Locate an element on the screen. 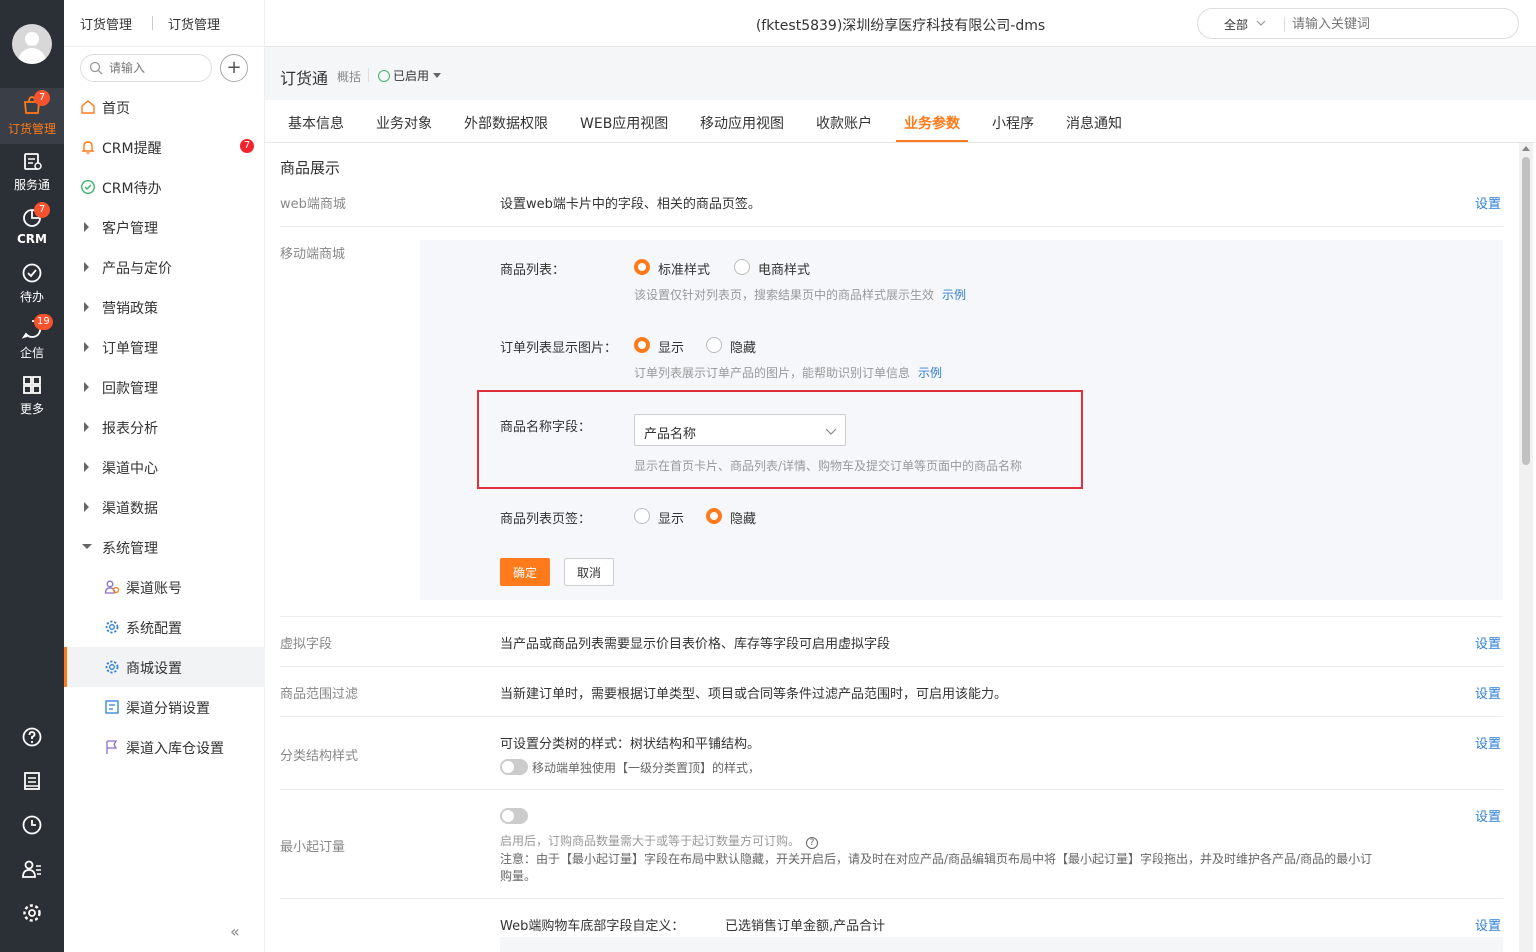 This screenshot has width=1536, height=952. min-order-settings-link: 设置 is located at coordinates (1488, 815).